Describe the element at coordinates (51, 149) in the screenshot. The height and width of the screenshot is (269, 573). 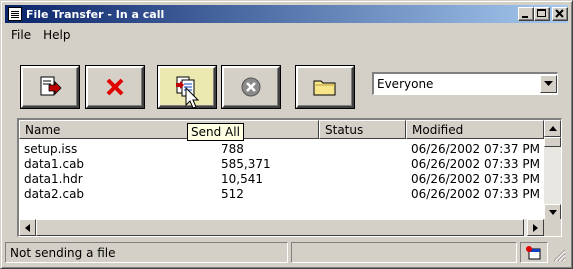
I see `file-name: setup.iss` at that location.